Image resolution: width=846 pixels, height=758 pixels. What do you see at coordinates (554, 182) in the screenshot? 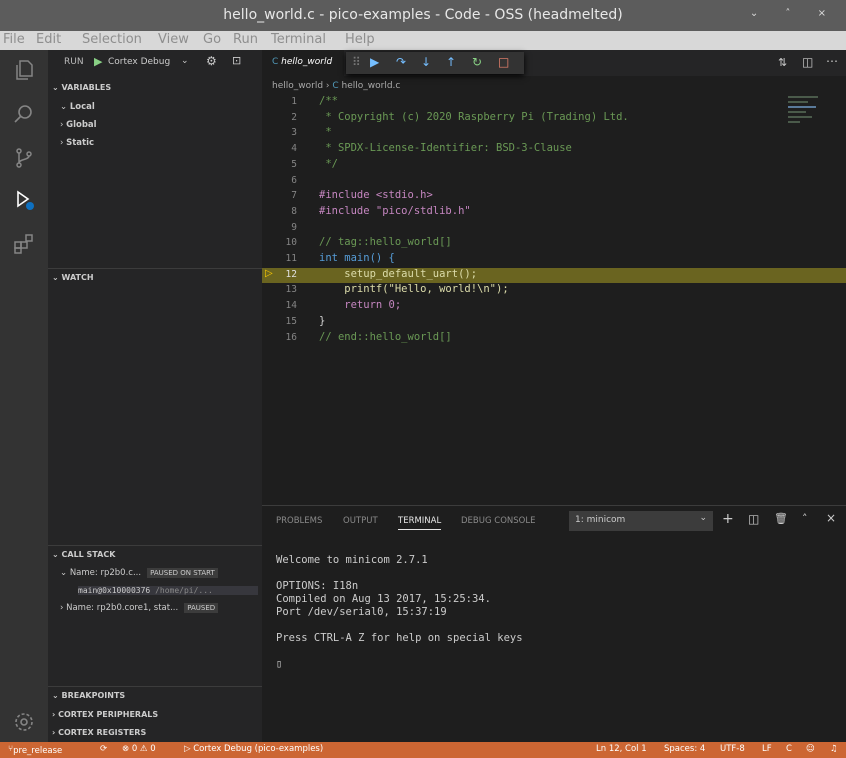
I see `code-line: 6` at bounding box center [554, 182].